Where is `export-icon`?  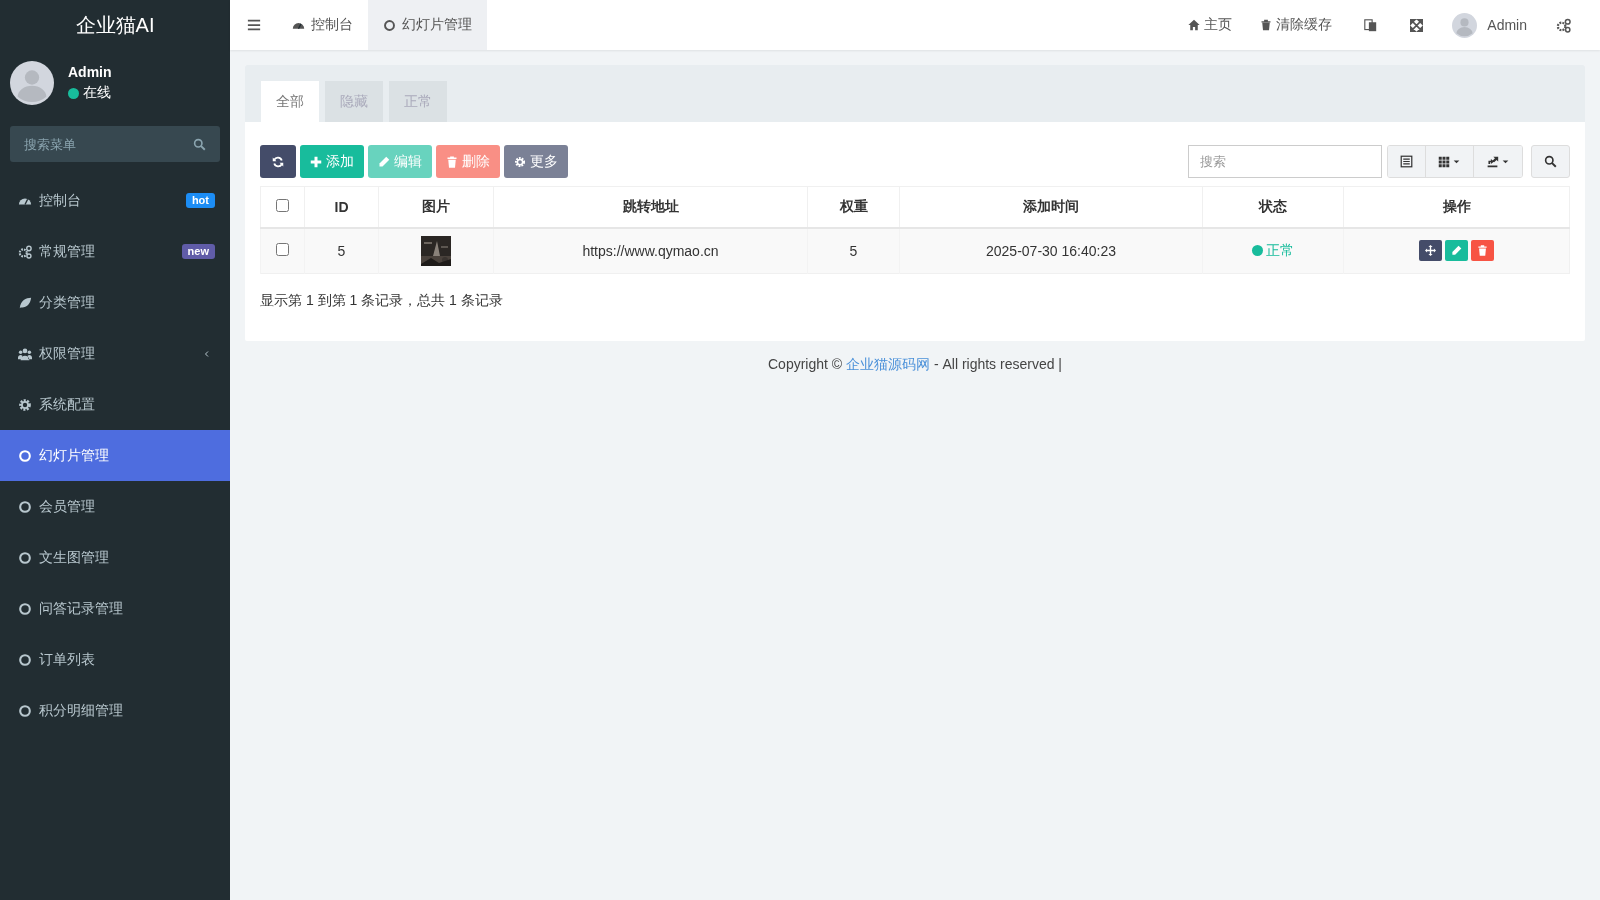
export-icon is located at coordinates (1492, 161).